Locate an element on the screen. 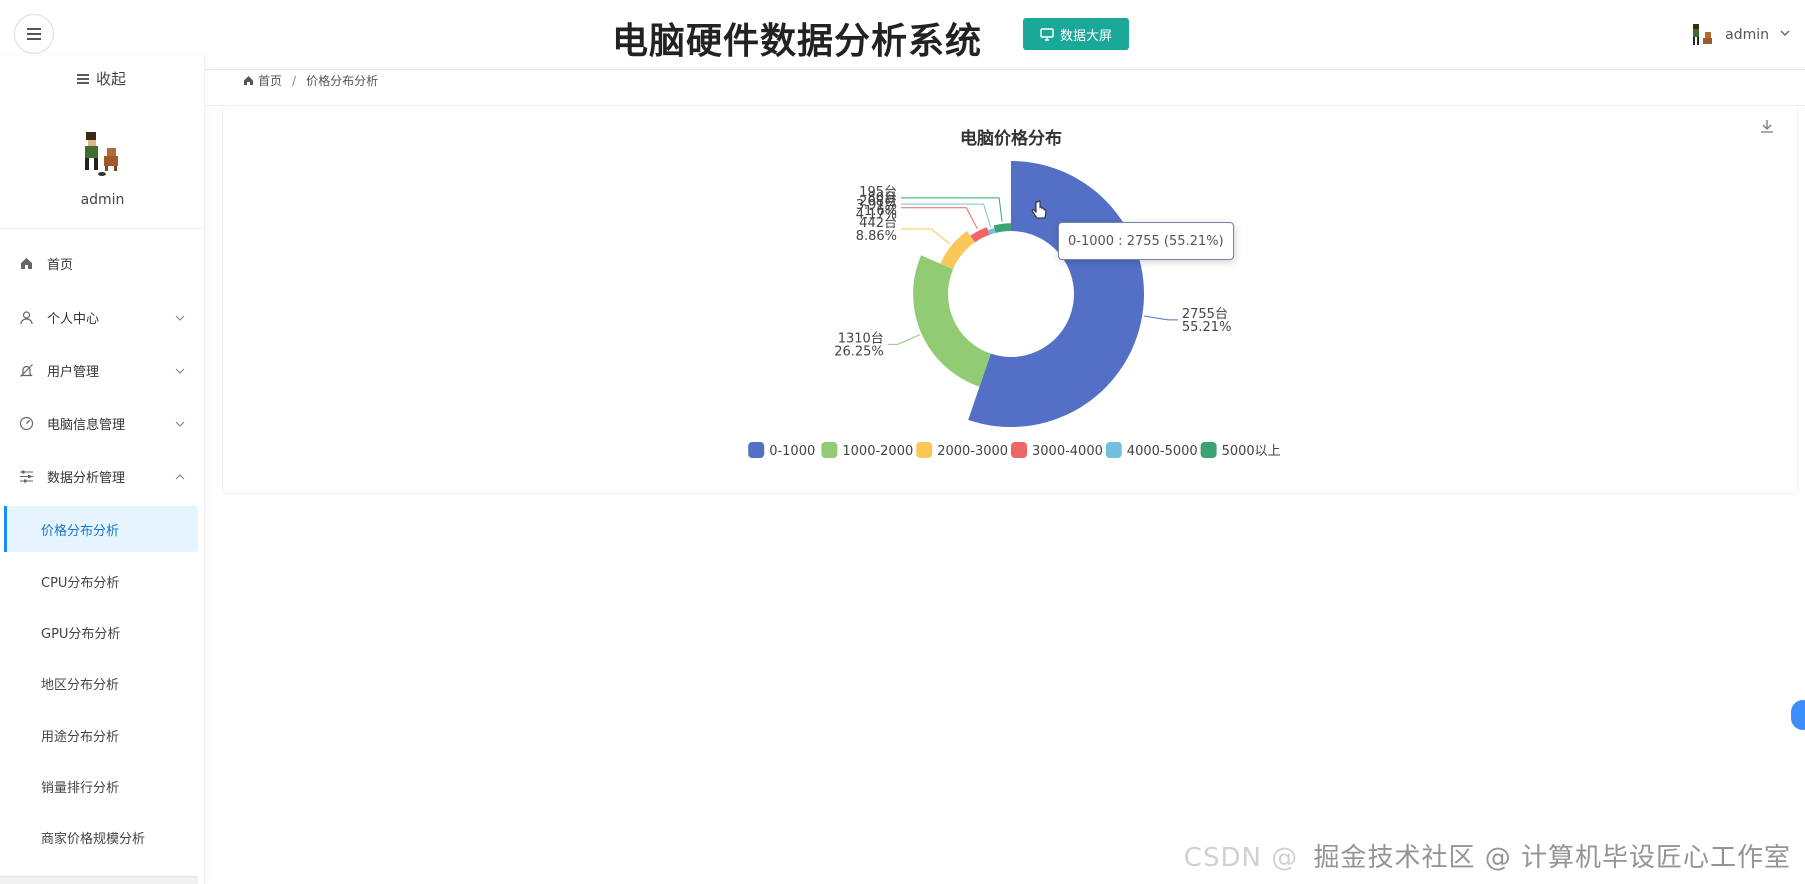 The width and height of the screenshot is (1805, 884). sidebar-subitem-gpu-distribution: GPU分布分析 is located at coordinates (102, 632).